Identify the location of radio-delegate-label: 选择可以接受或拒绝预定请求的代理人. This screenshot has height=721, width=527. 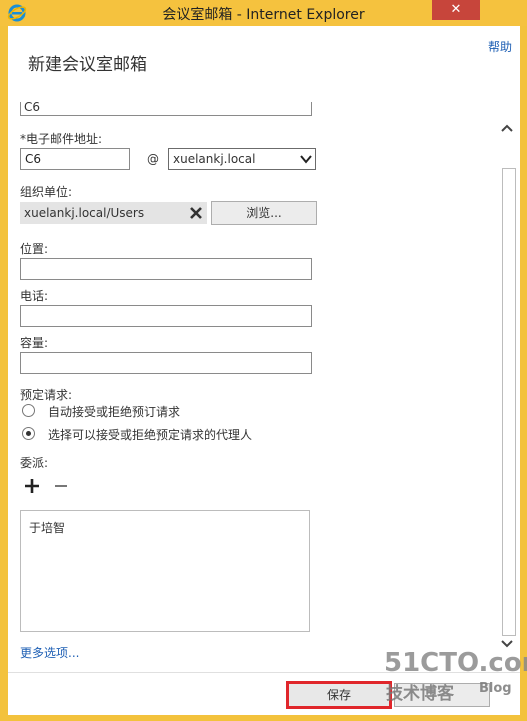
(150, 435).